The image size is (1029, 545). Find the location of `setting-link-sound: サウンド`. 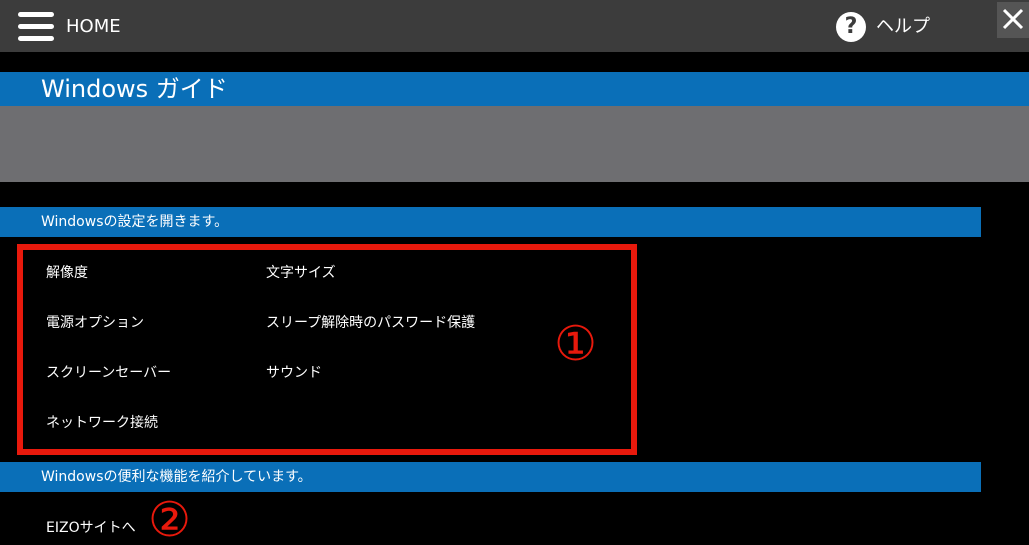

setting-link-sound: サウンド is located at coordinates (294, 373).